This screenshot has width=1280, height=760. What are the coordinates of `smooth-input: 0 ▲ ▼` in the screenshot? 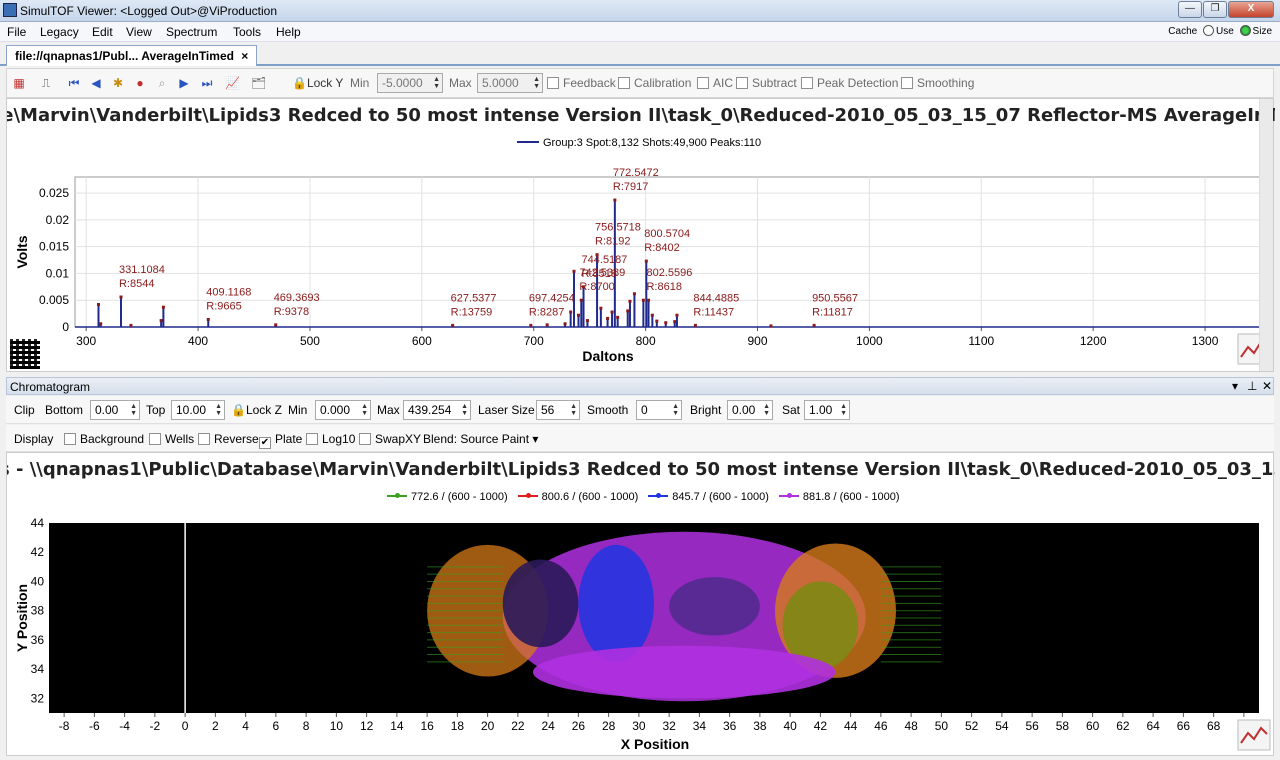 It's located at (659, 410).